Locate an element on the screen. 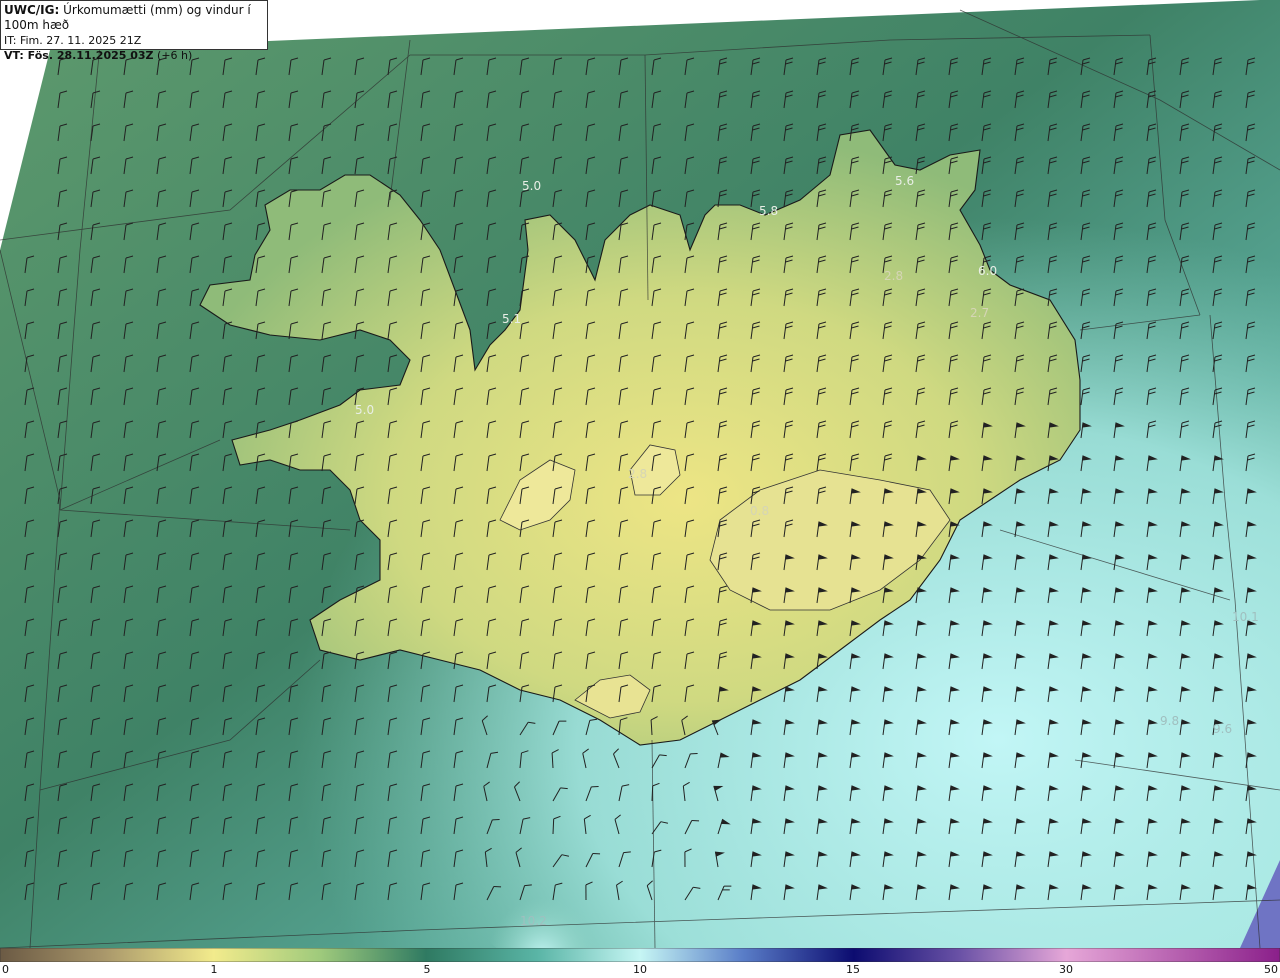  colorbar-legend: 0 1 5 10 15 30 50 is located at coordinates (640, 963).